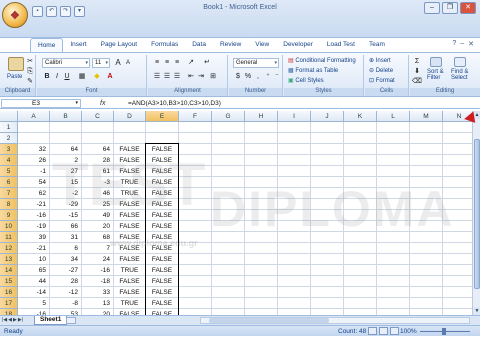 This screenshot has width=480, height=360. Describe the element at coordinates (294, 259) in the screenshot. I see `cell-i13` at that location.